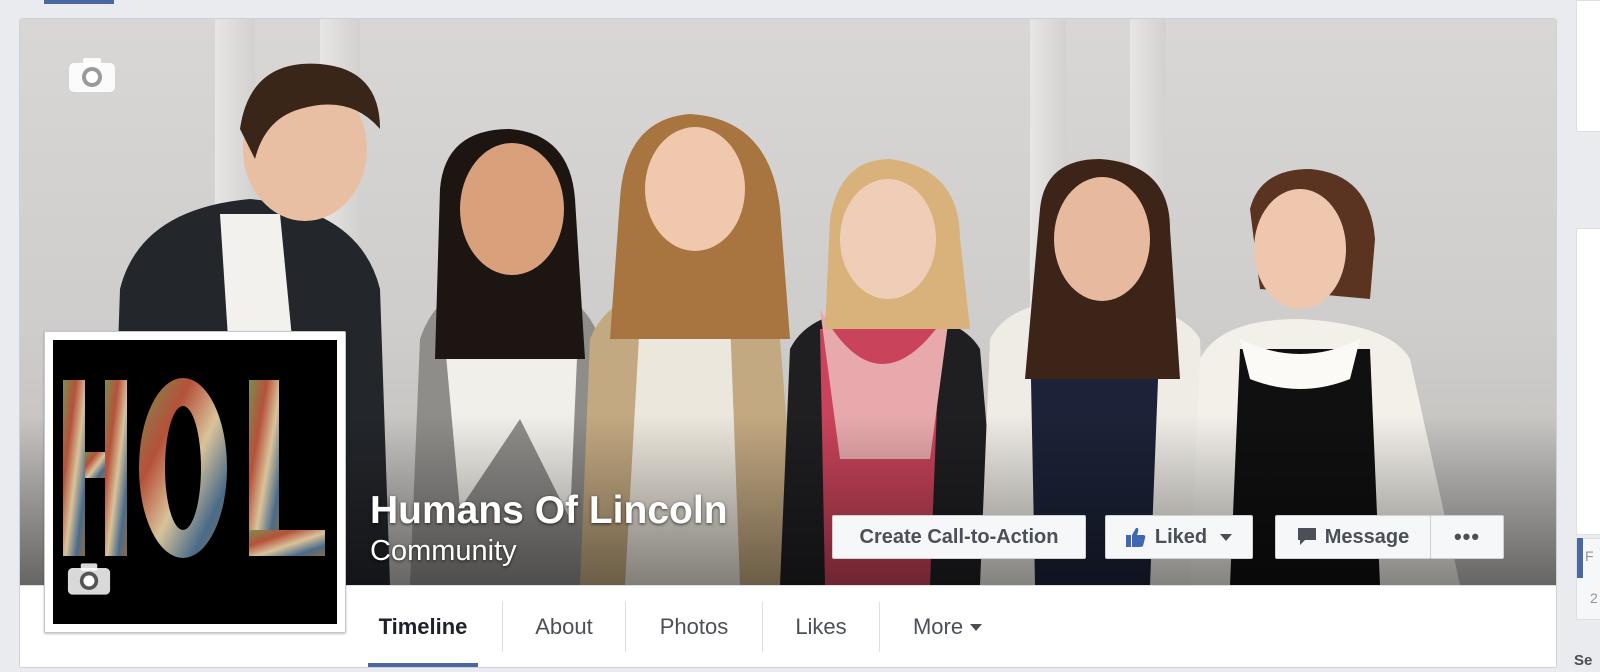 Image resolution: width=1600 pixels, height=672 pixels. I want to click on right-column-text: 2, so click(1594, 598).